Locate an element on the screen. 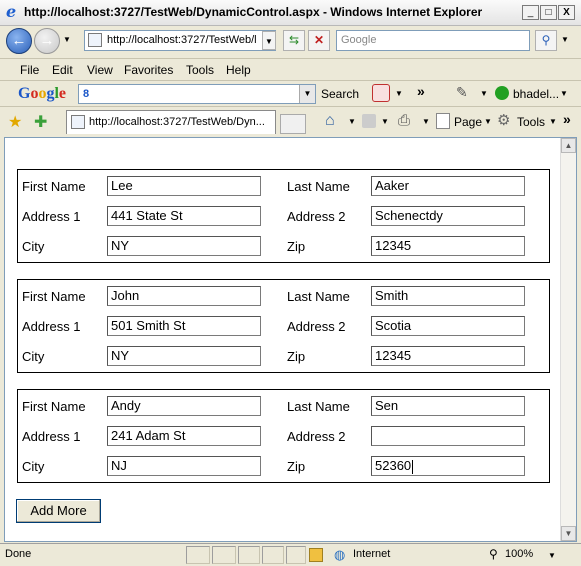 The height and width of the screenshot is (566, 581). google-search-combo: 8 ▼ is located at coordinates (197, 94).